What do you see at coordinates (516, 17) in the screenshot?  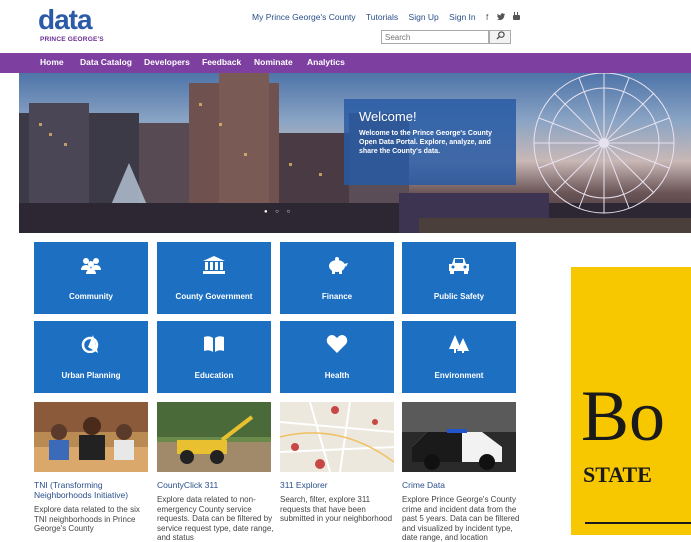 I see `youtube-icon` at bounding box center [516, 17].